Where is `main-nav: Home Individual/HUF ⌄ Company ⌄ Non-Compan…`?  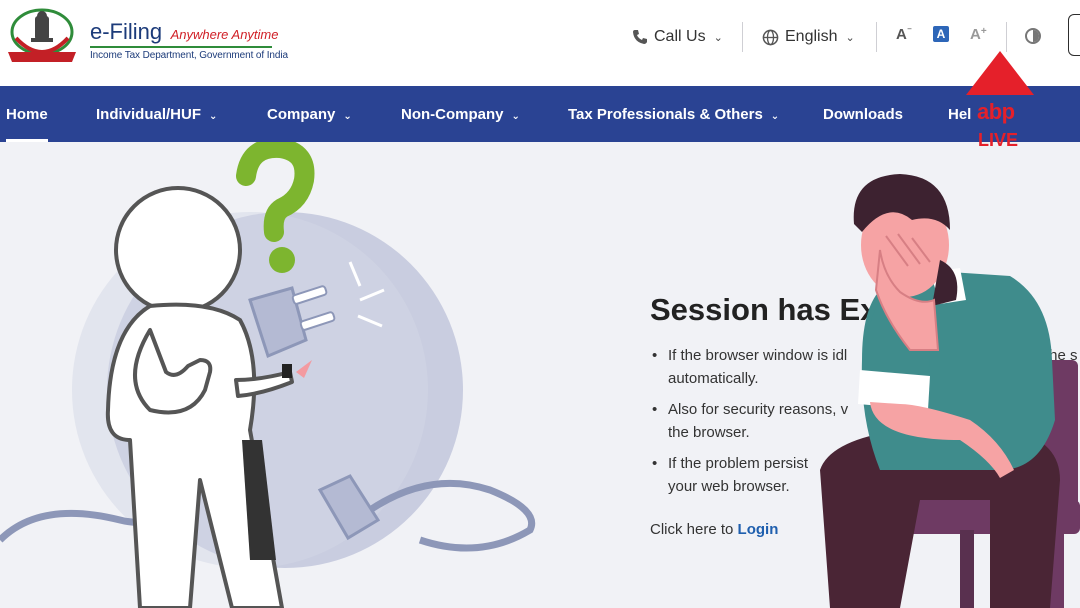
main-nav: Home Individual/HUF ⌄ Company ⌄ Non-Compan… is located at coordinates (540, 114).